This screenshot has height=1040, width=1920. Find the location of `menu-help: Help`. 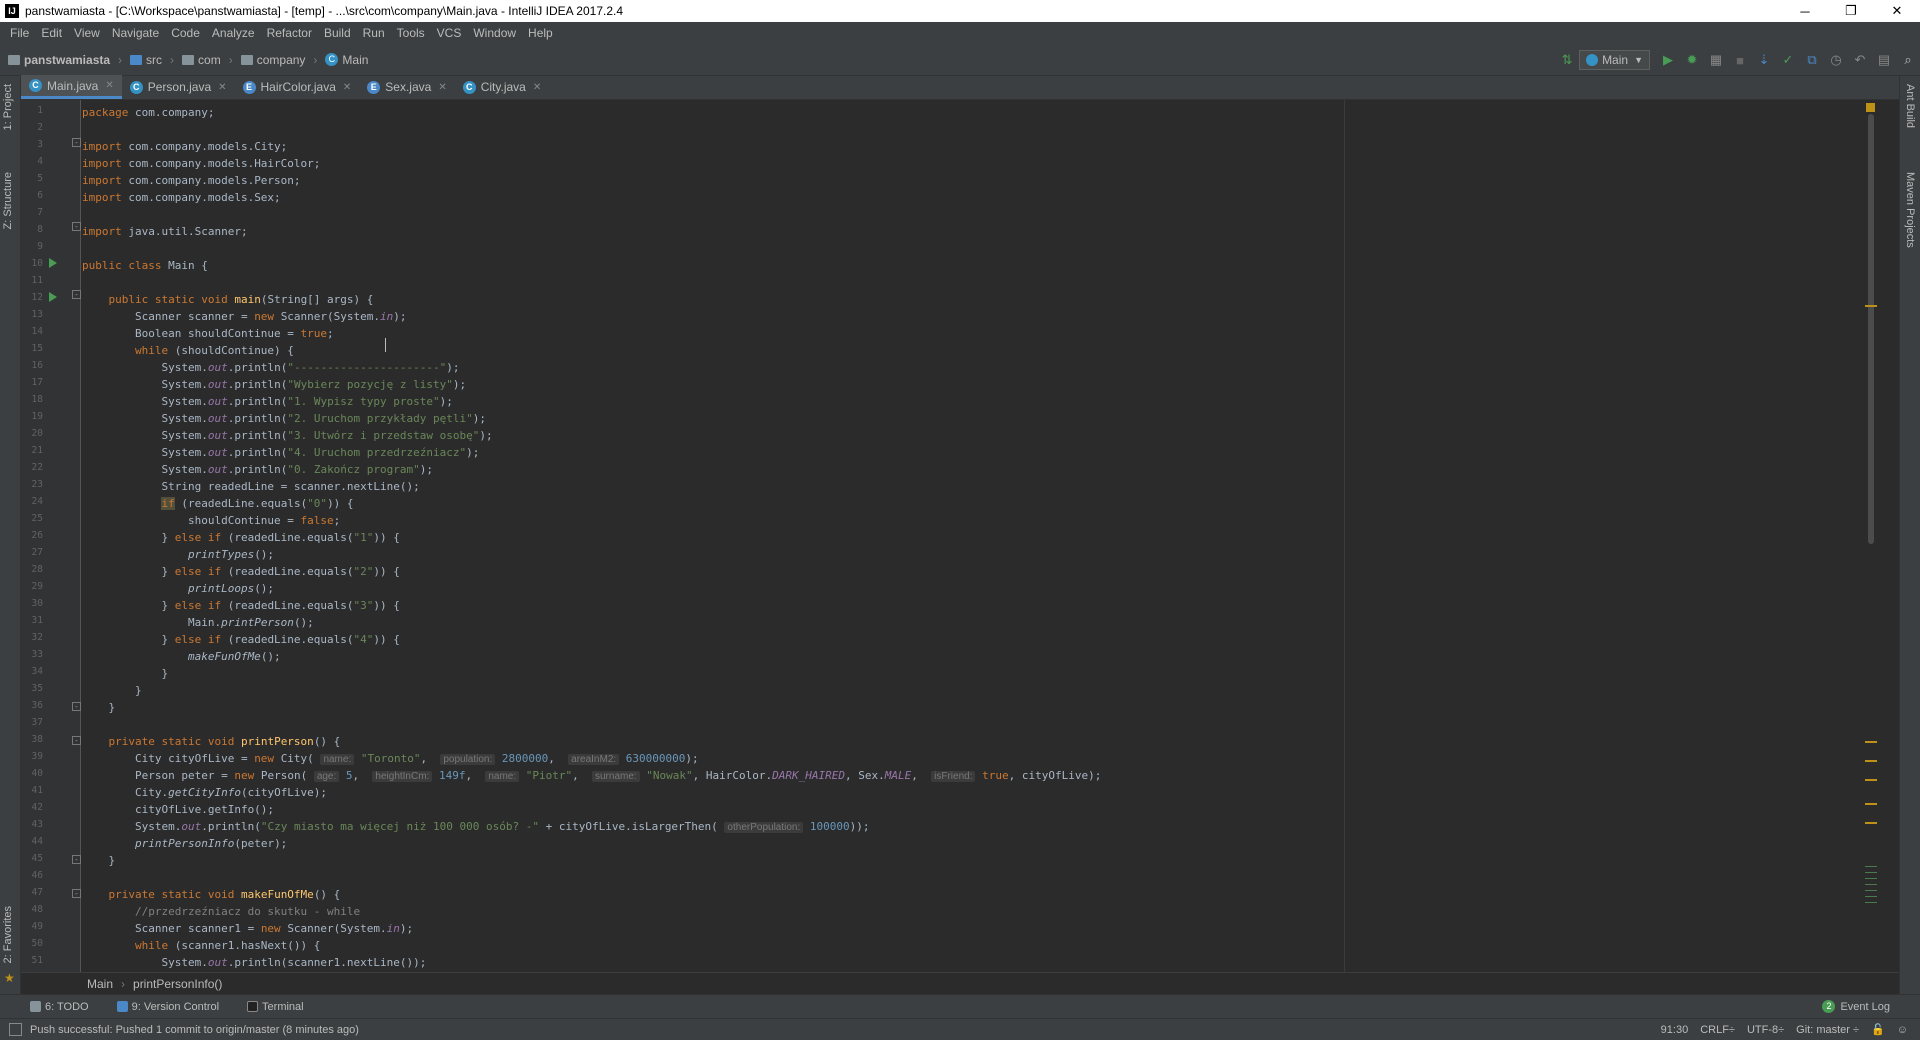

menu-help: Help is located at coordinates (540, 33).